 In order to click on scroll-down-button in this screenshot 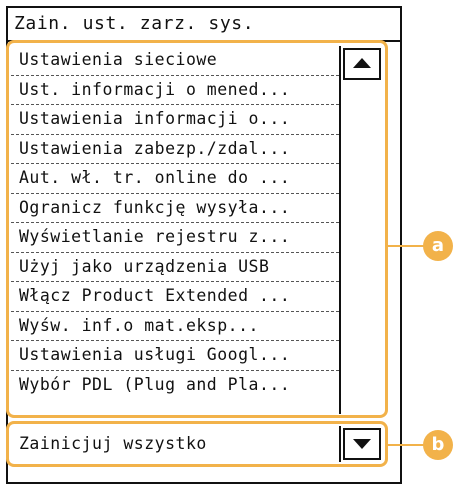, I will do `click(362, 444)`.